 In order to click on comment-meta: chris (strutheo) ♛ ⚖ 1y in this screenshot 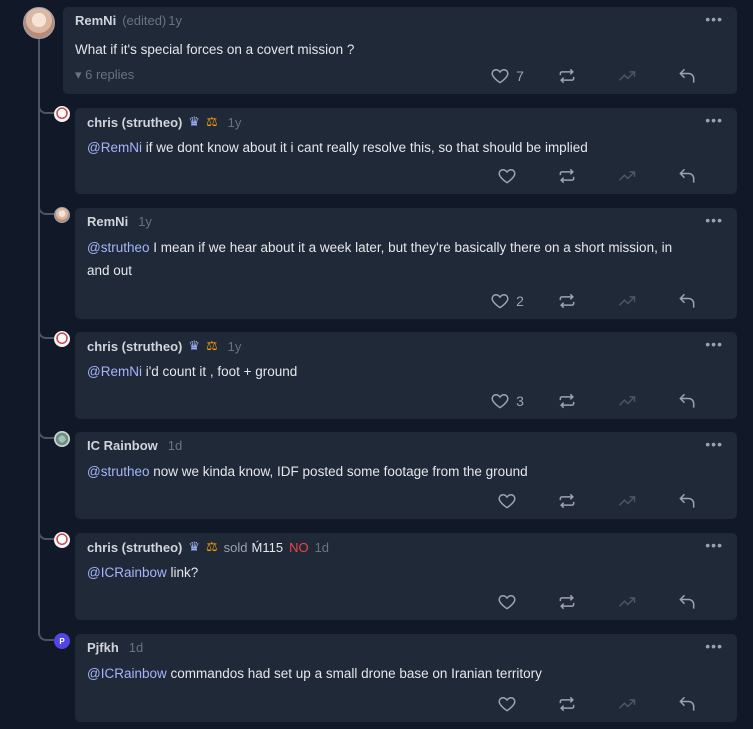, I will do `click(164, 122)`.